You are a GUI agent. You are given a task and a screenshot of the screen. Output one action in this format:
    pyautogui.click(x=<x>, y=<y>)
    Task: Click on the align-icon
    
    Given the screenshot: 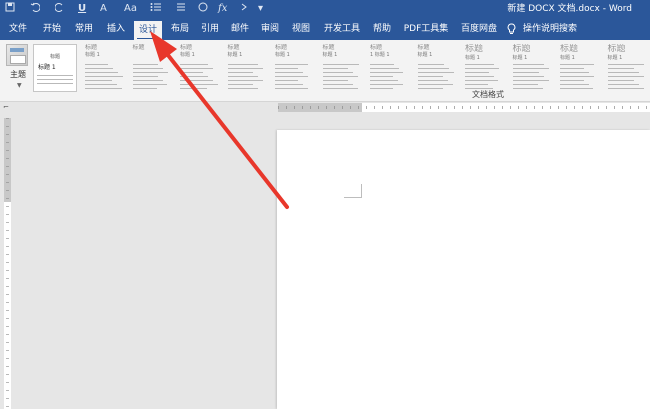 What is the action you would take?
    pyautogui.click(x=181, y=9)
    